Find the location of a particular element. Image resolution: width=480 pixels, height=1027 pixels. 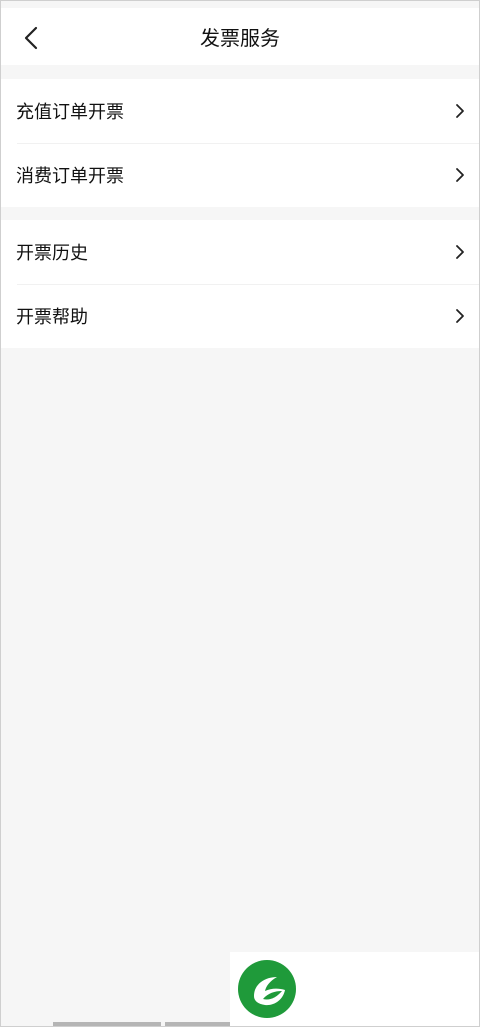

menu-item-label: 开票历史 is located at coordinates (52, 253).